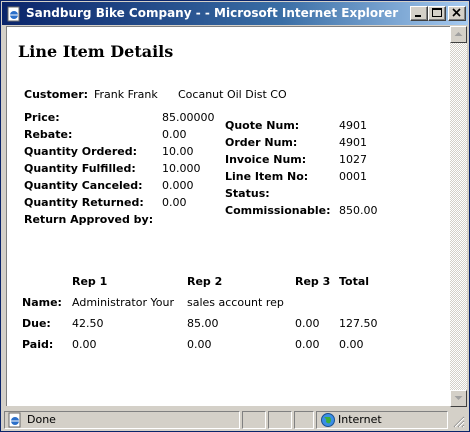 This screenshot has width=470, height=432. I want to click on status-label: Status:, so click(247, 193).